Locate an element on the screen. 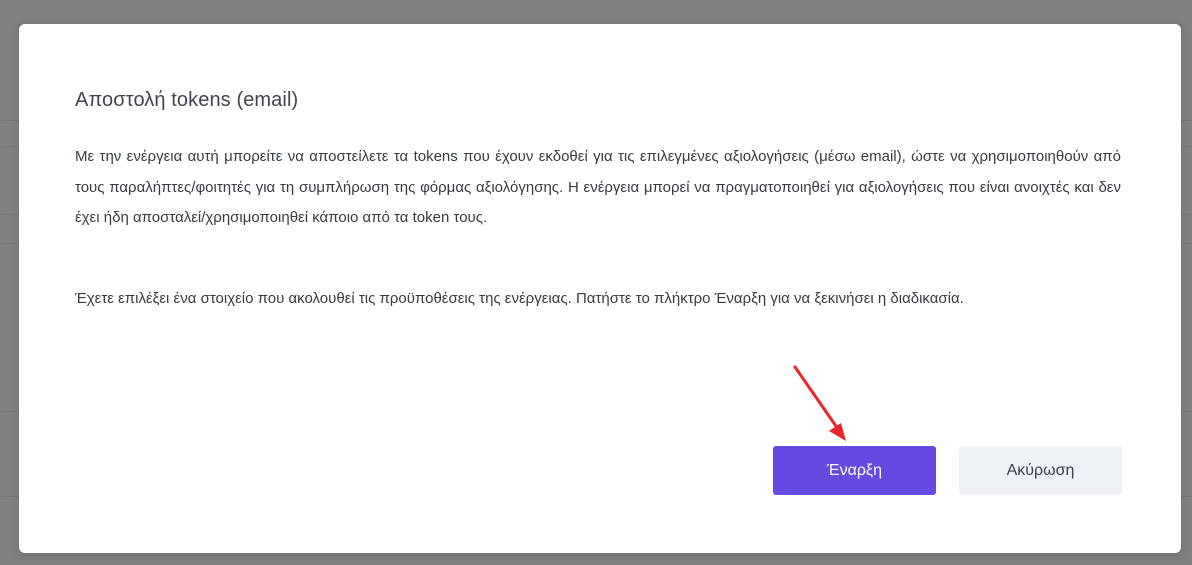 The height and width of the screenshot is (565, 1192). cancel-button: Ακύρωση is located at coordinates (1040, 470).